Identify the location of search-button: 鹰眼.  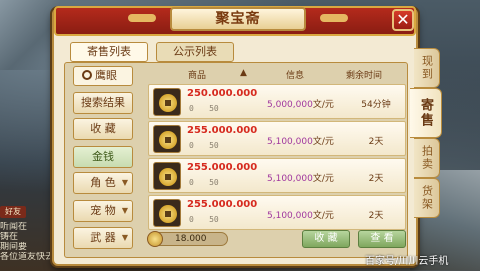
(103, 76).